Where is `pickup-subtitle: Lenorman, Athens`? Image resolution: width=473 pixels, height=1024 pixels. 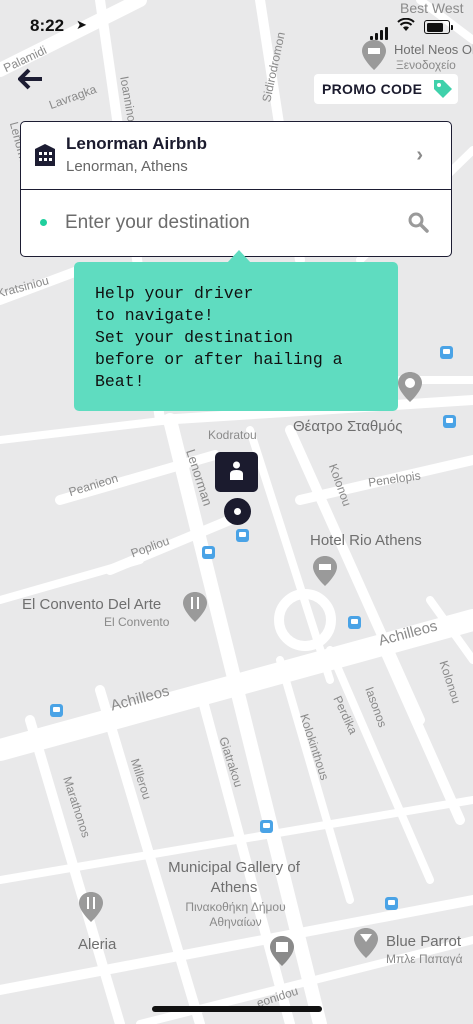 pickup-subtitle: Lenorman, Athens is located at coordinates (127, 166).